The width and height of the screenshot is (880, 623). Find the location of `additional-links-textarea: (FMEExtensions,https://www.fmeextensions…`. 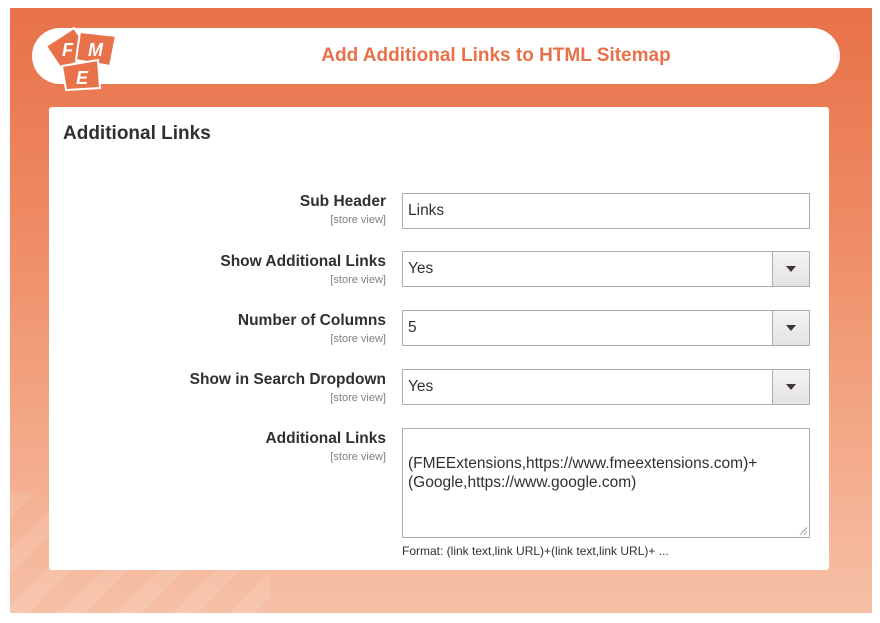

additional-links-textarea: (FMEExtensions,https://www.fmeextensions… is located at coordinates (606, 483).